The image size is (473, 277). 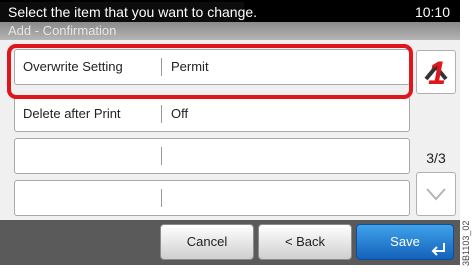 I want to click on figure-code: 3B1103_02, so click(x=467, y=235).